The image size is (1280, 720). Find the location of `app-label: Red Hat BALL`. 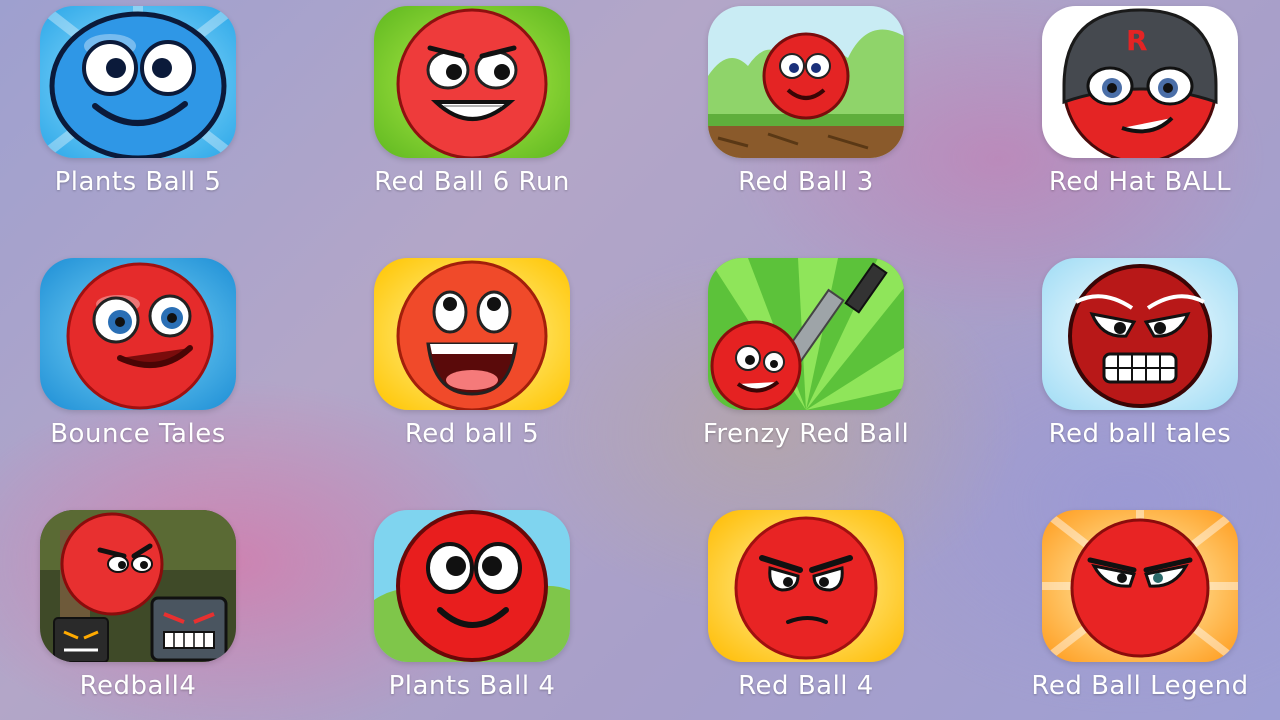

app-label: Red Hat BALL is located at coordinates (1140, 182).